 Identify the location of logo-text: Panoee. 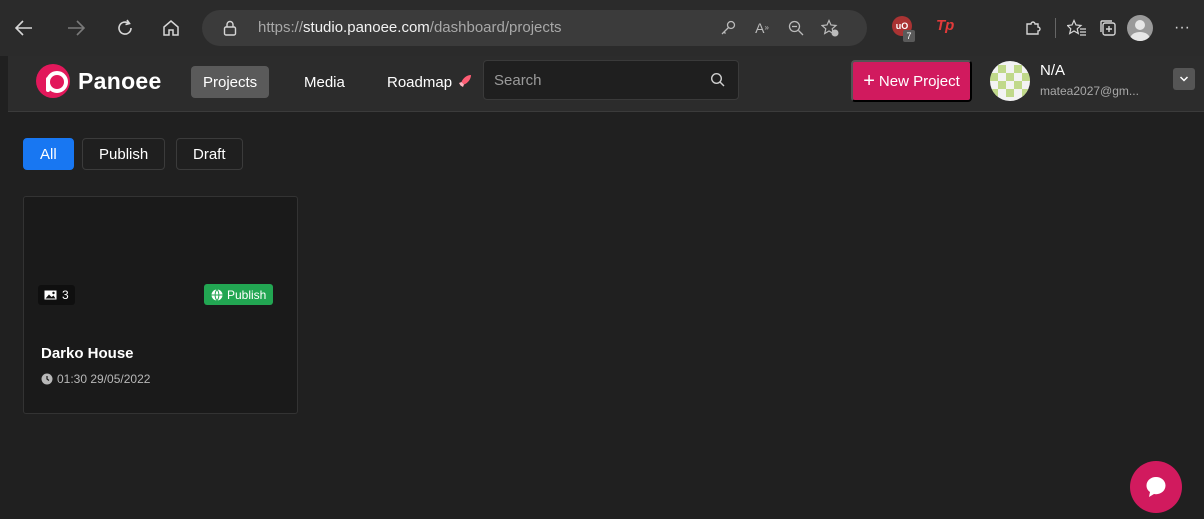
(120, 80).